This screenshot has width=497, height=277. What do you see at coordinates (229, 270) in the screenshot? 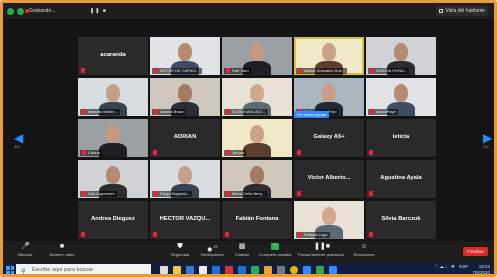
I see `app-icon-red` at bounding box center [229, 270].